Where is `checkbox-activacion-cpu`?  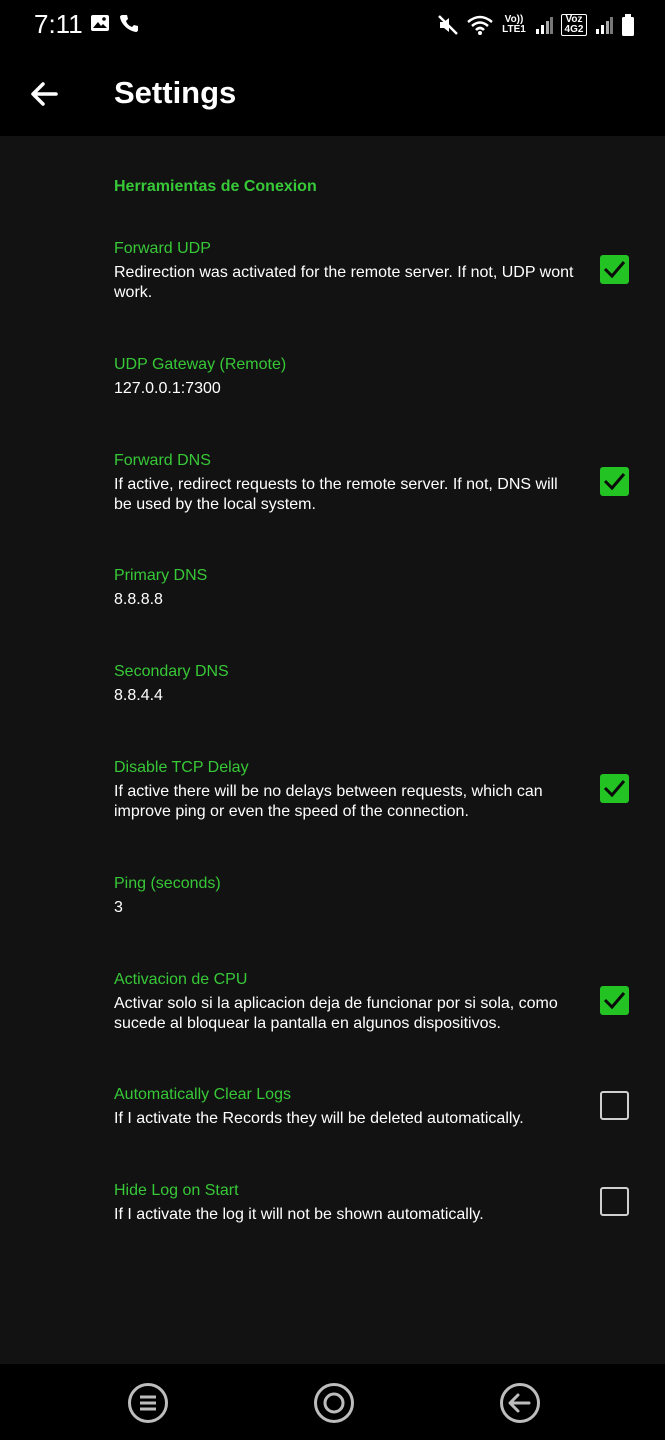
checkbox-activacion-cpu is located at coordinates (614, 1000).